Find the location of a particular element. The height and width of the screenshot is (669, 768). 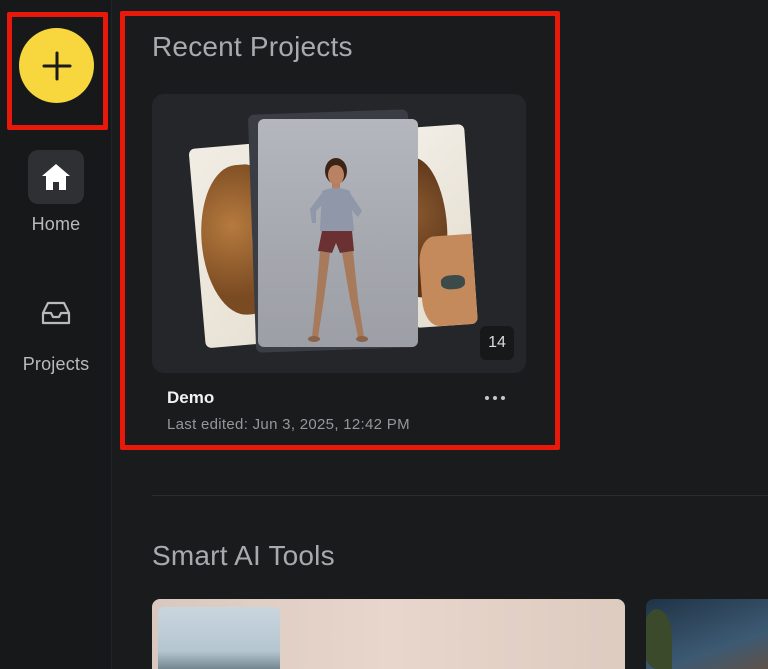

more-dots-icon is located at coordinates (487, 398).